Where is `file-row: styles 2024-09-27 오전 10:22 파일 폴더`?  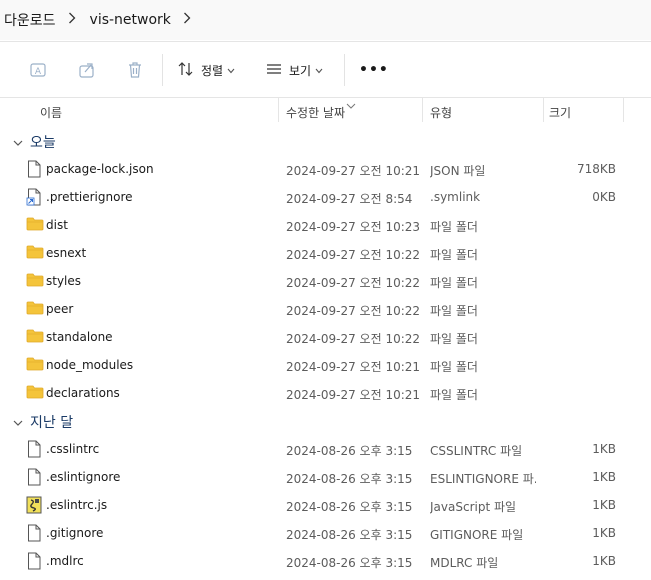
file-row: styles 2024-09-27 오전 10:22 파일 폴더 is located at coordinates (325, 281).